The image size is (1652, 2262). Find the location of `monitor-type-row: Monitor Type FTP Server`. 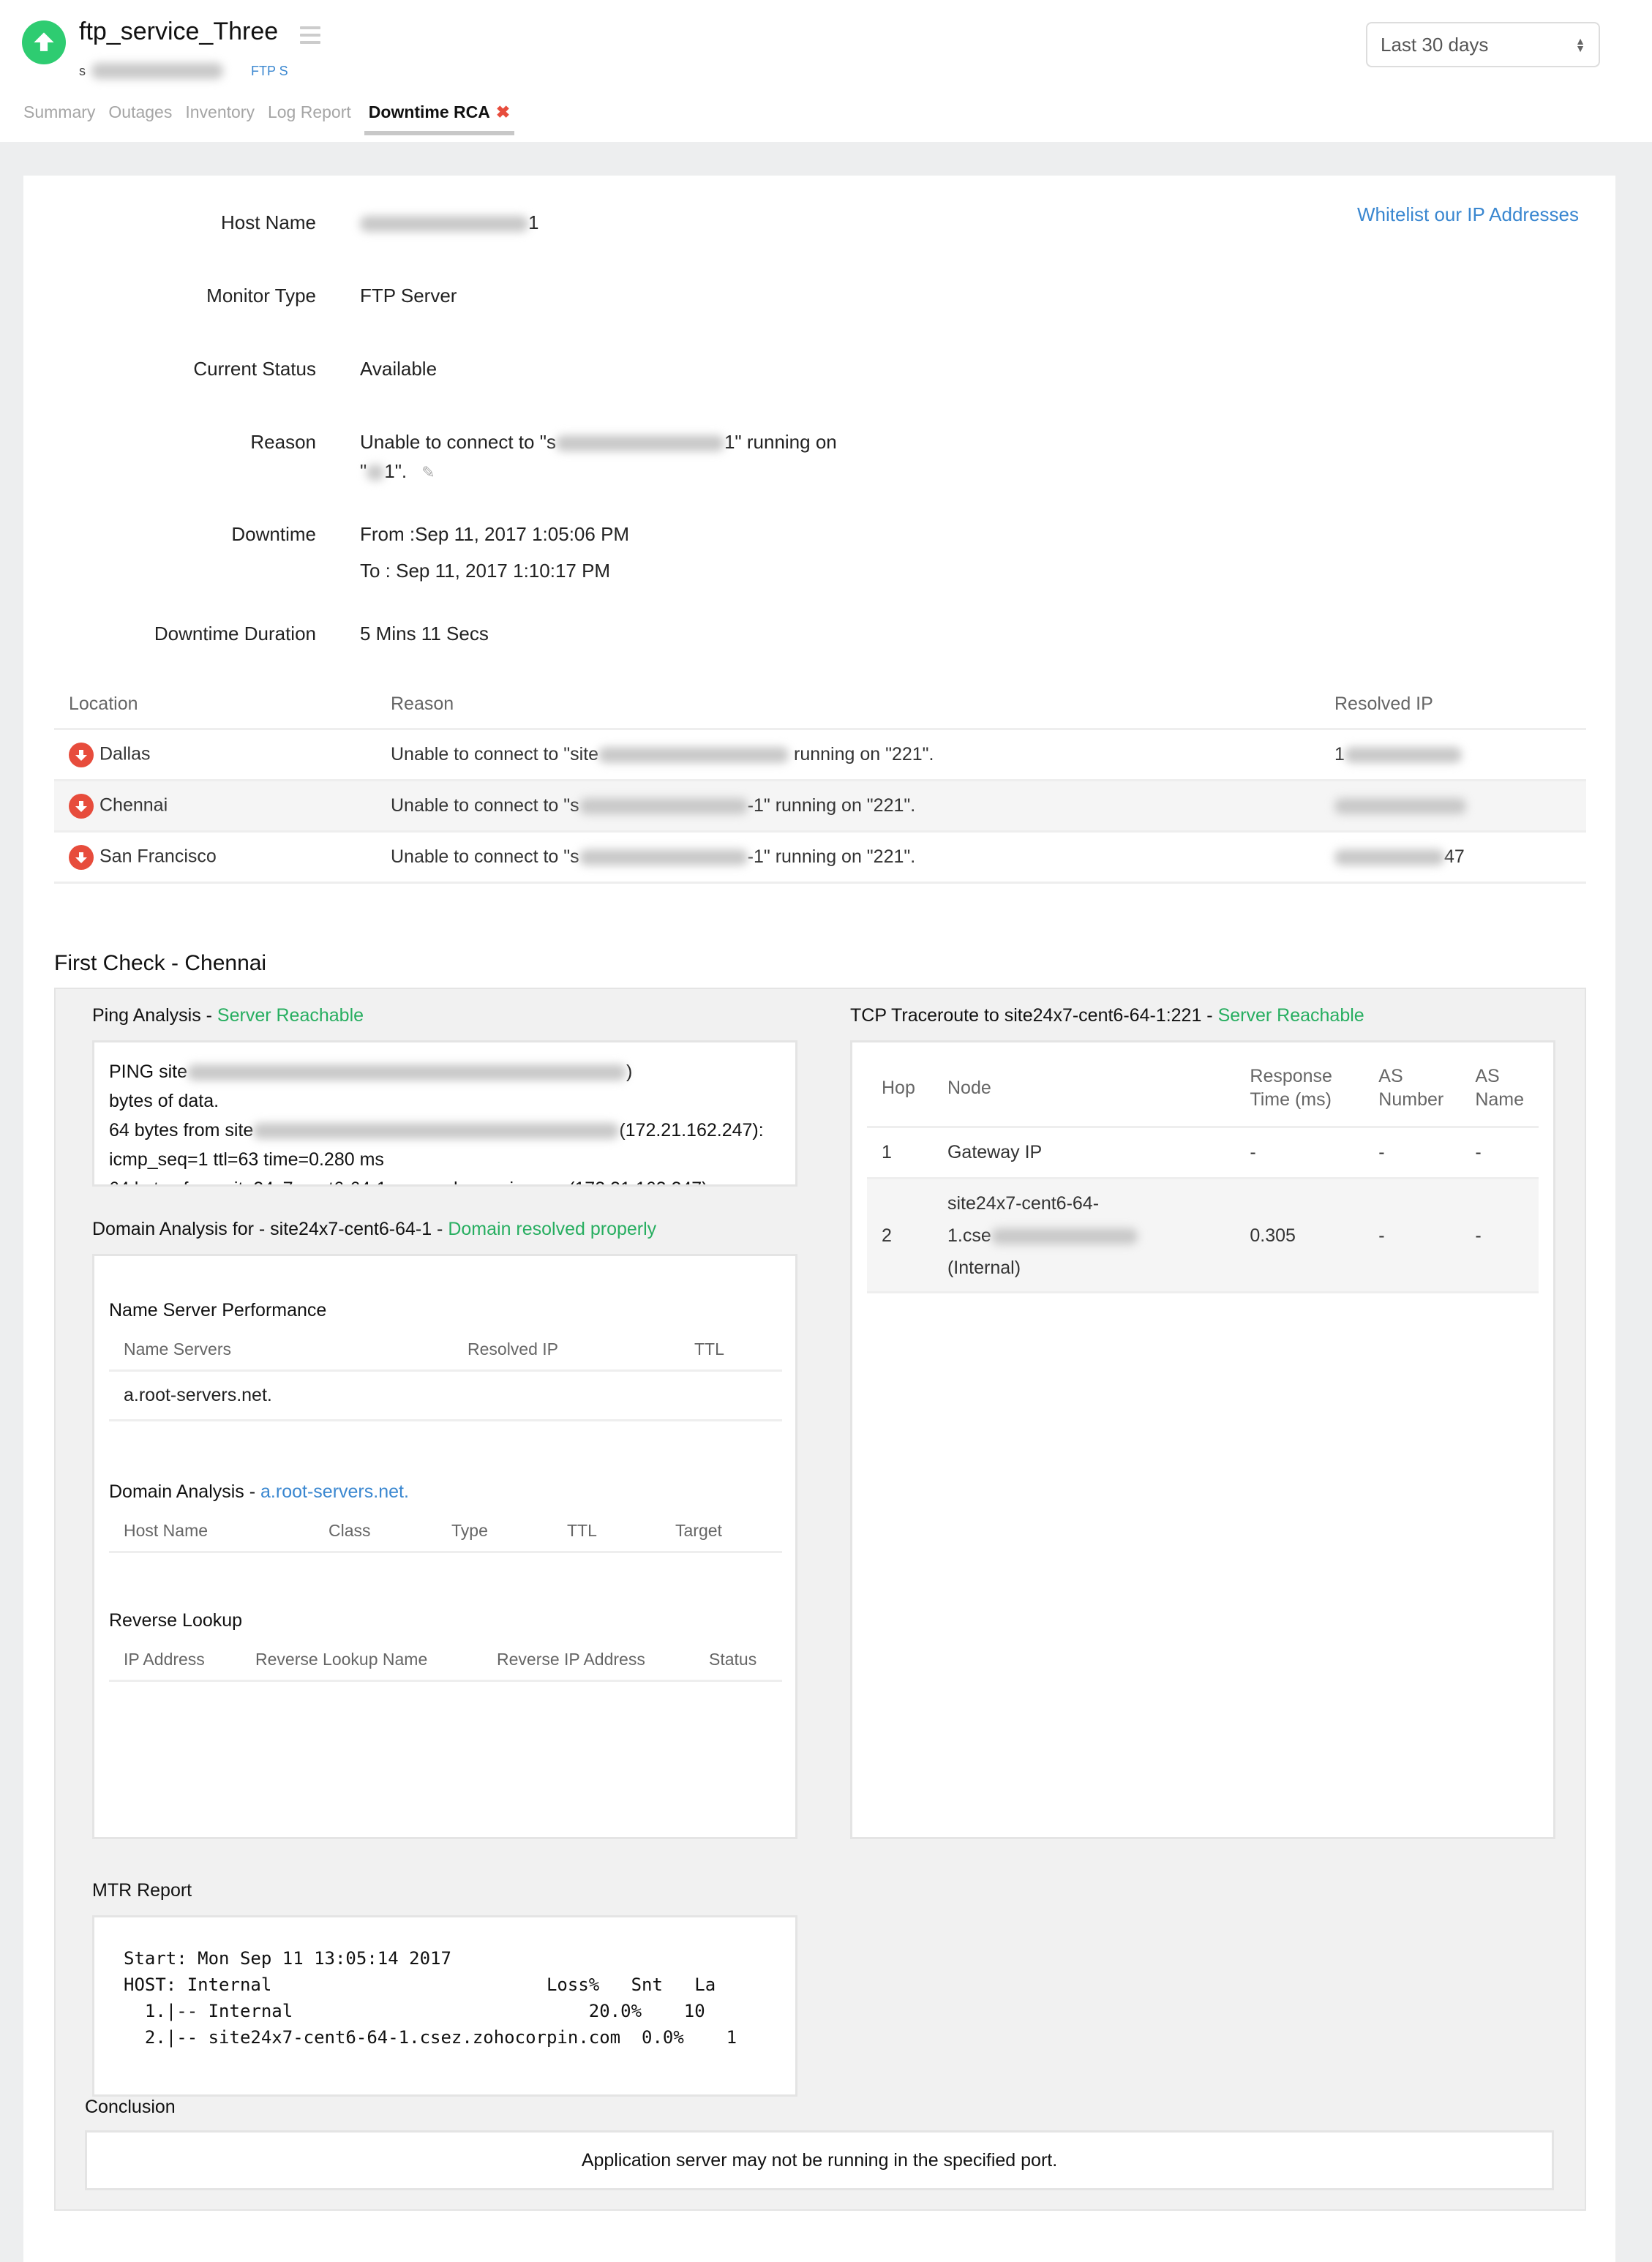

monitor-type-row: Monitor Type FTP Server is located at coordinates (240, 295).